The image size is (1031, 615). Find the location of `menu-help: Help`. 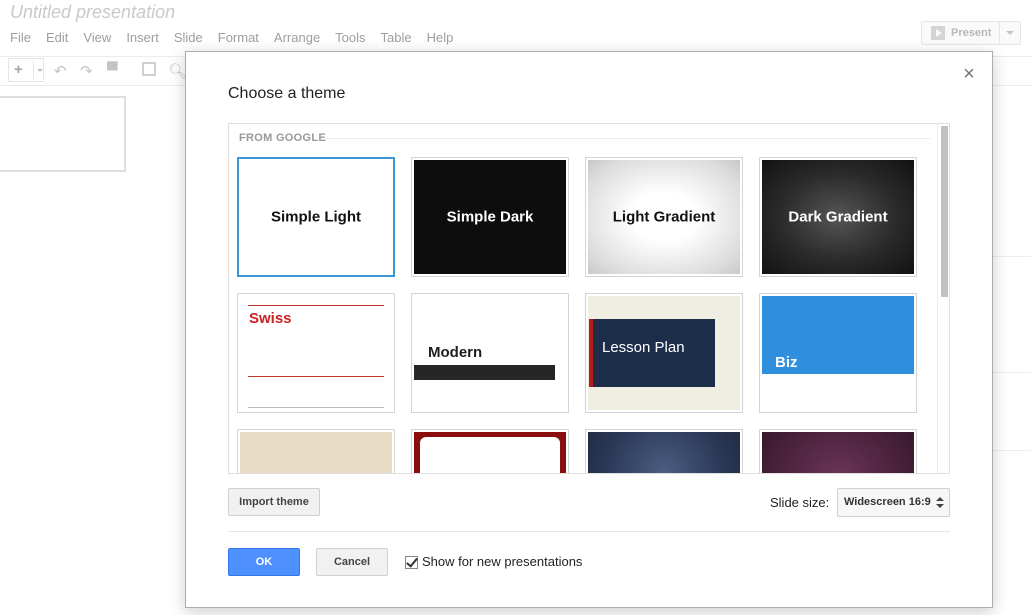

menu-help: Help is located at coordinates (440, 38).